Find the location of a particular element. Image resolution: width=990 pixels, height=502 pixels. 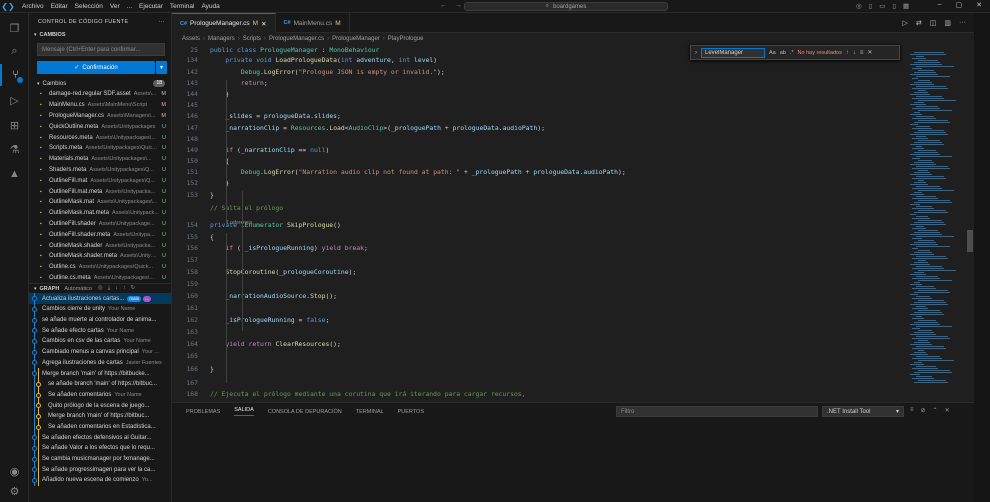

source-control-icon: ⑂ is located at coordinates (14, 75).